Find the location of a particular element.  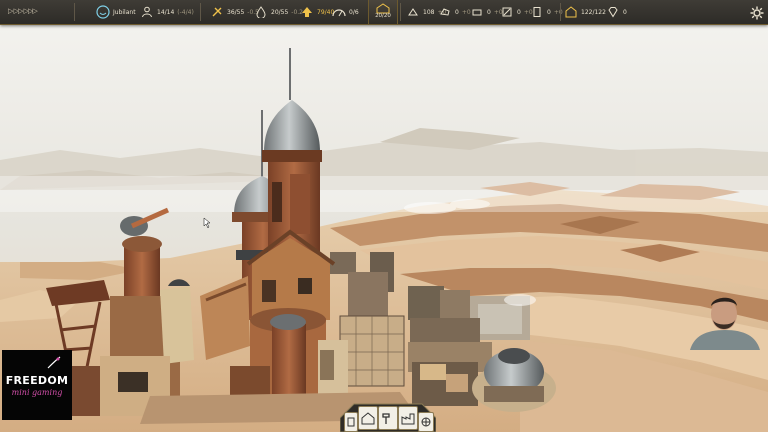

fuel-value: 0 is located at coordinates (549, 12).